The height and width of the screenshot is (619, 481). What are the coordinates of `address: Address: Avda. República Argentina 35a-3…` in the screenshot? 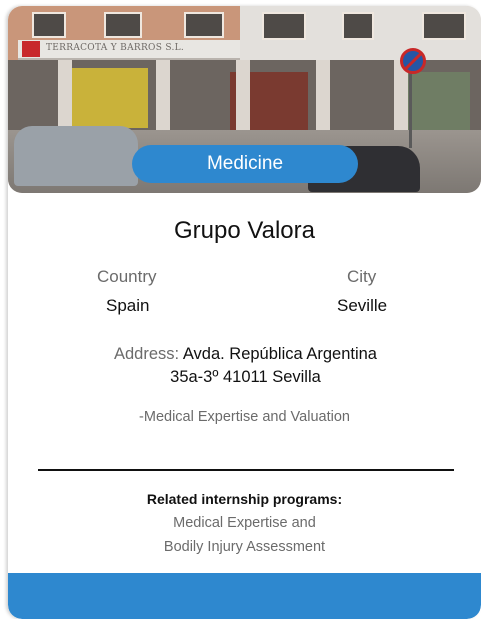 It's located at (245, 366).